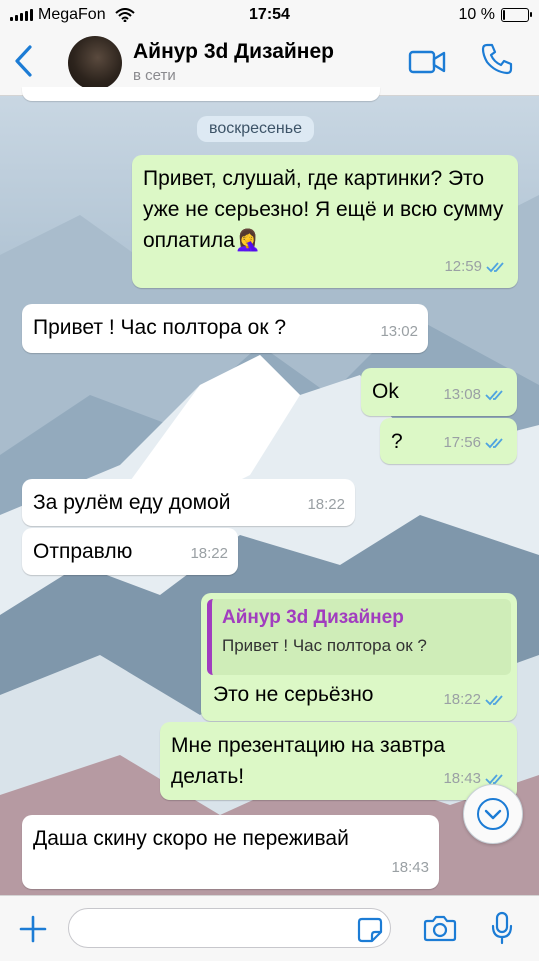 Image resolution: width=539 pixels, height=961 pixels. Describe the element at coordinates (255, 129) in the screenshot. I see `date-separator: воскресенье` at that location.